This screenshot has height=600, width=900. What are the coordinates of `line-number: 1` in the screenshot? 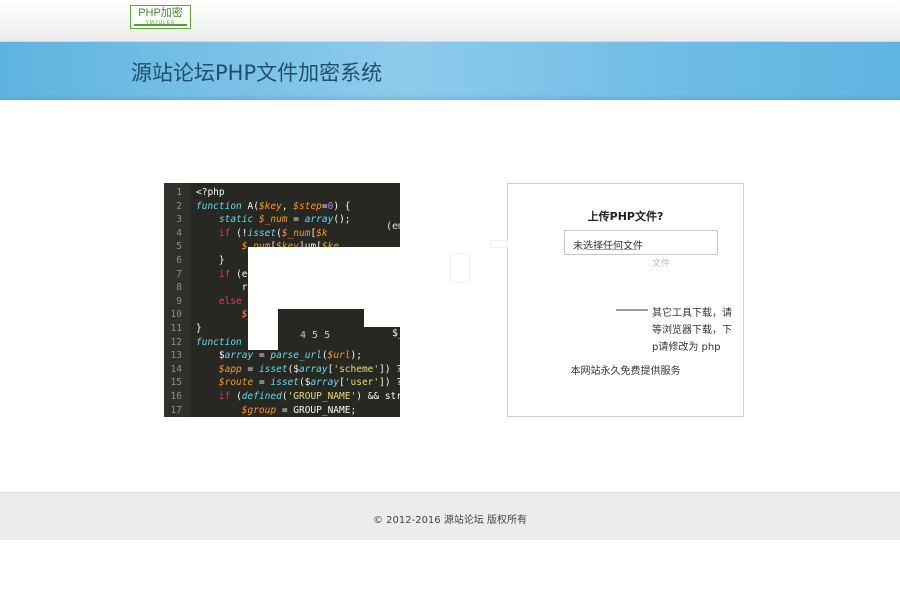 It's located at (179, 192).